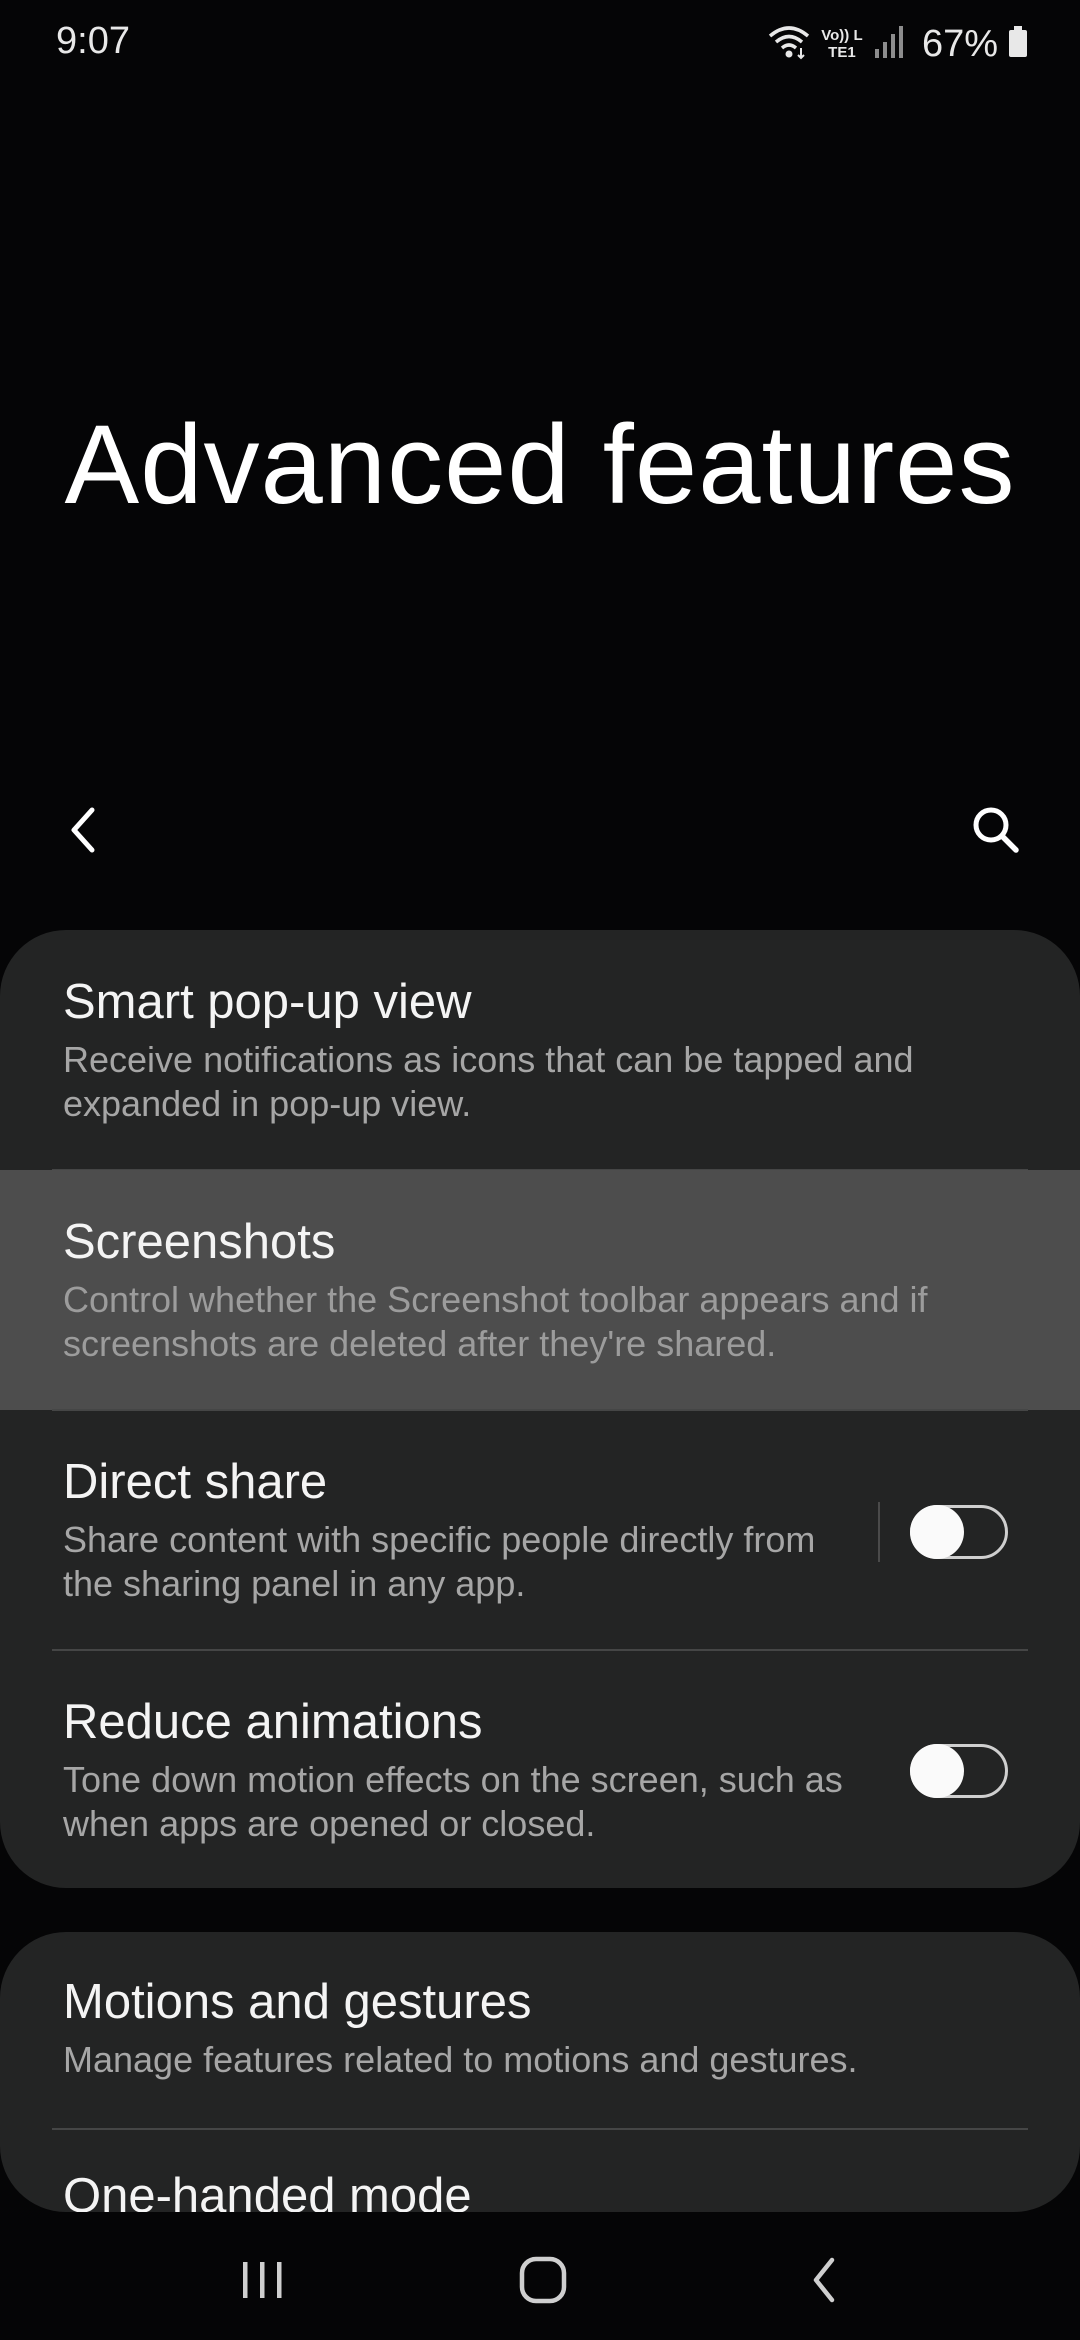 The height and width of the screenshot is (2340, 1080). I want to click on search-icon, so click(996, 830).